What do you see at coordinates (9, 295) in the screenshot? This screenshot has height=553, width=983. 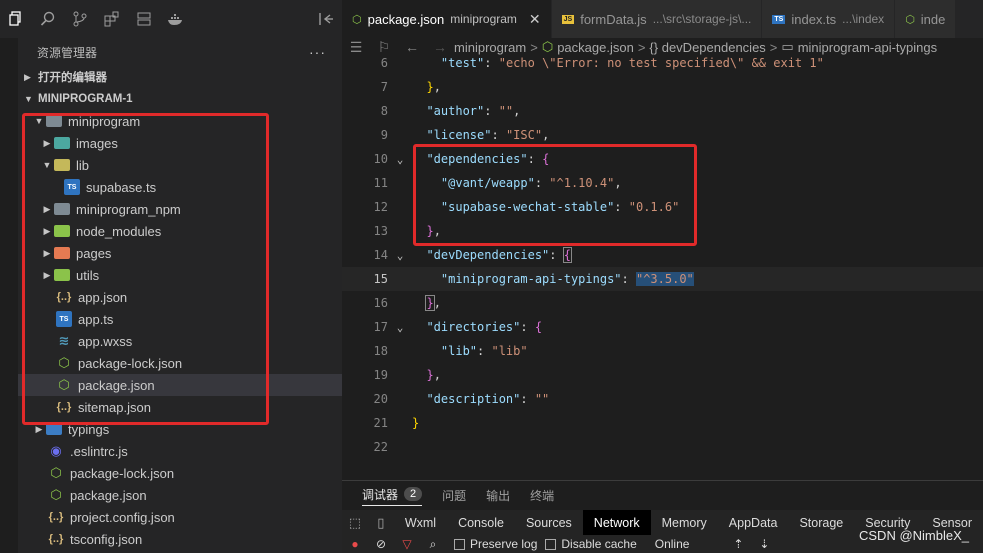 I see `left-gutter` at bounding box center [9, 295].